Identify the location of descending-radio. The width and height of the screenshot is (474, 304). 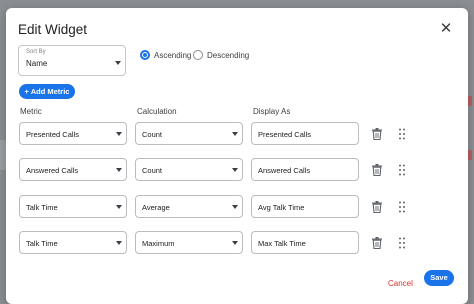
(198, 55).